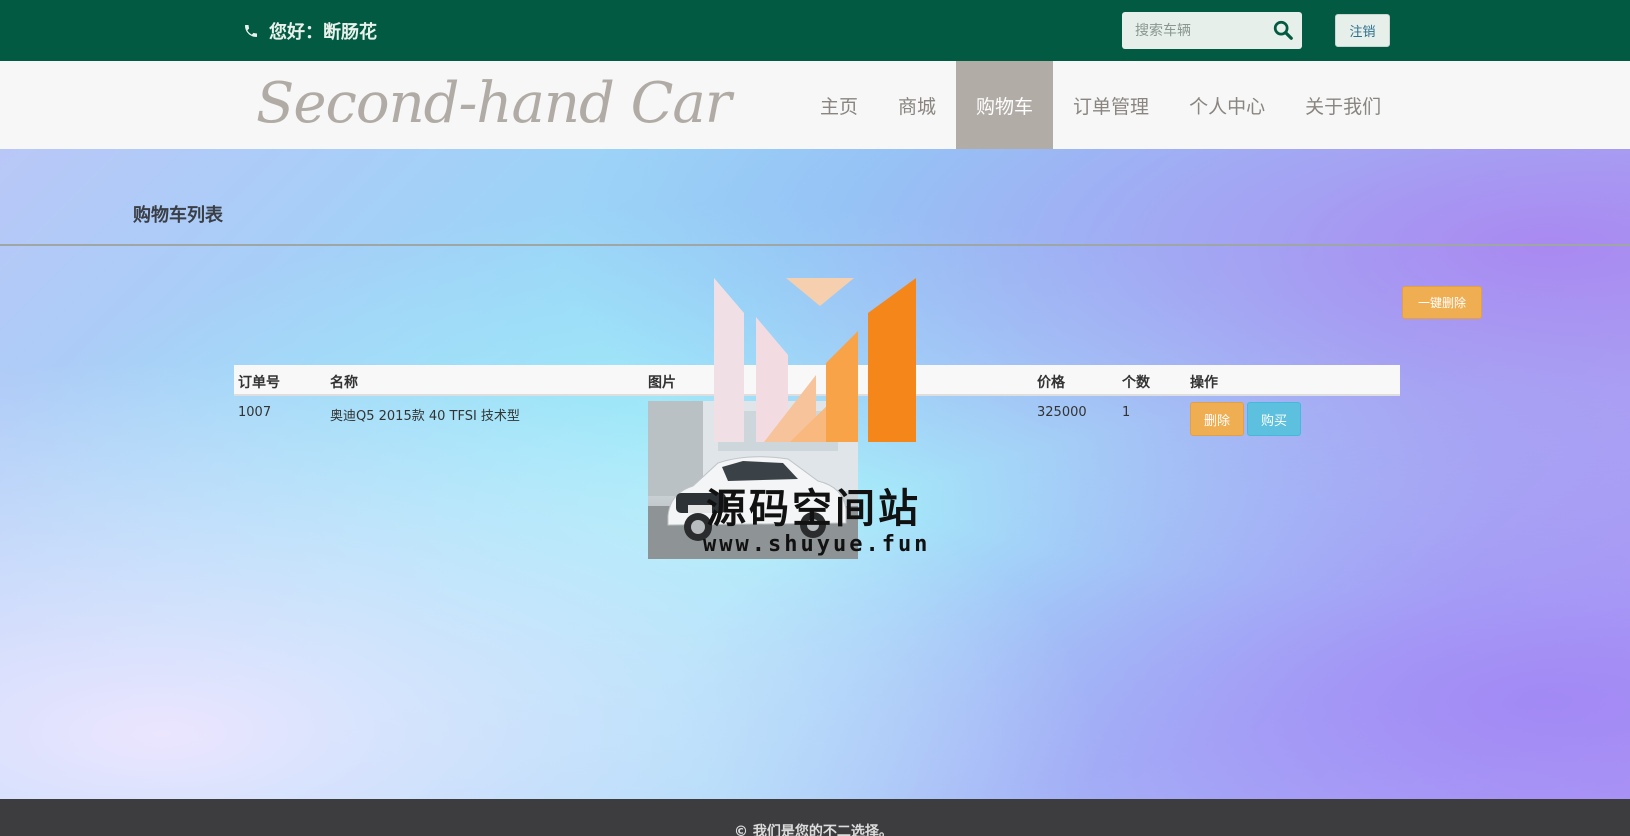  Describe the element at coordinates (839, 105) in the screenshot. I see `nav-item-home: 主页` at that location.